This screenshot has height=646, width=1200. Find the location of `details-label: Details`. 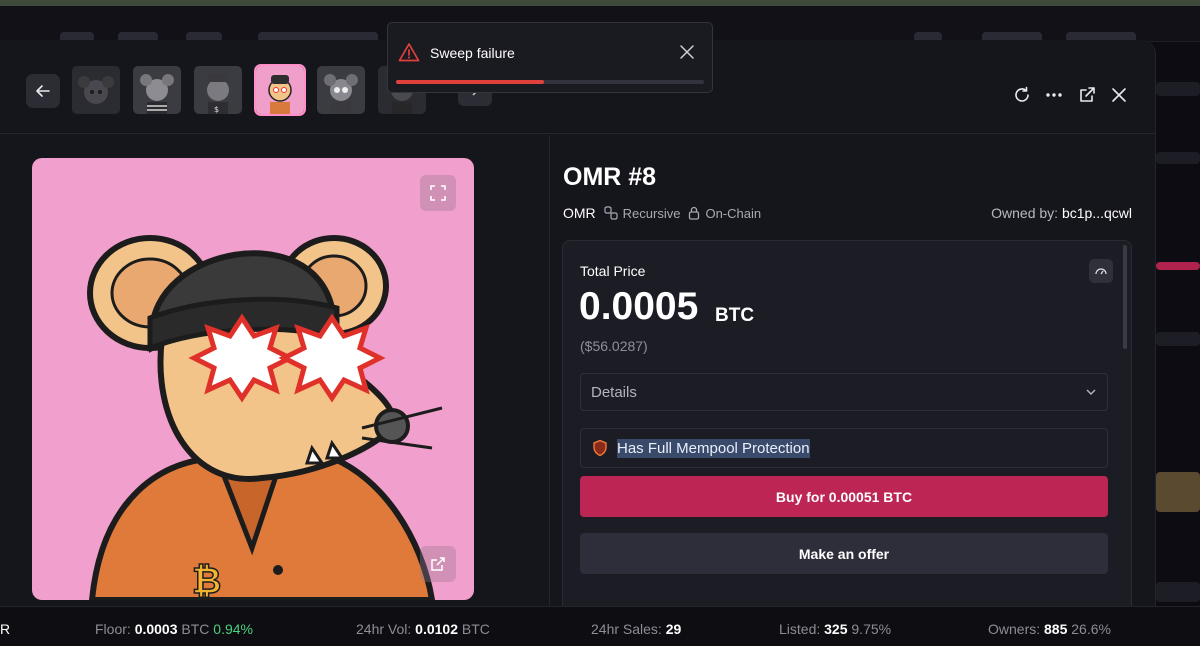

details-label: Details is located at coordinates (614, 392).